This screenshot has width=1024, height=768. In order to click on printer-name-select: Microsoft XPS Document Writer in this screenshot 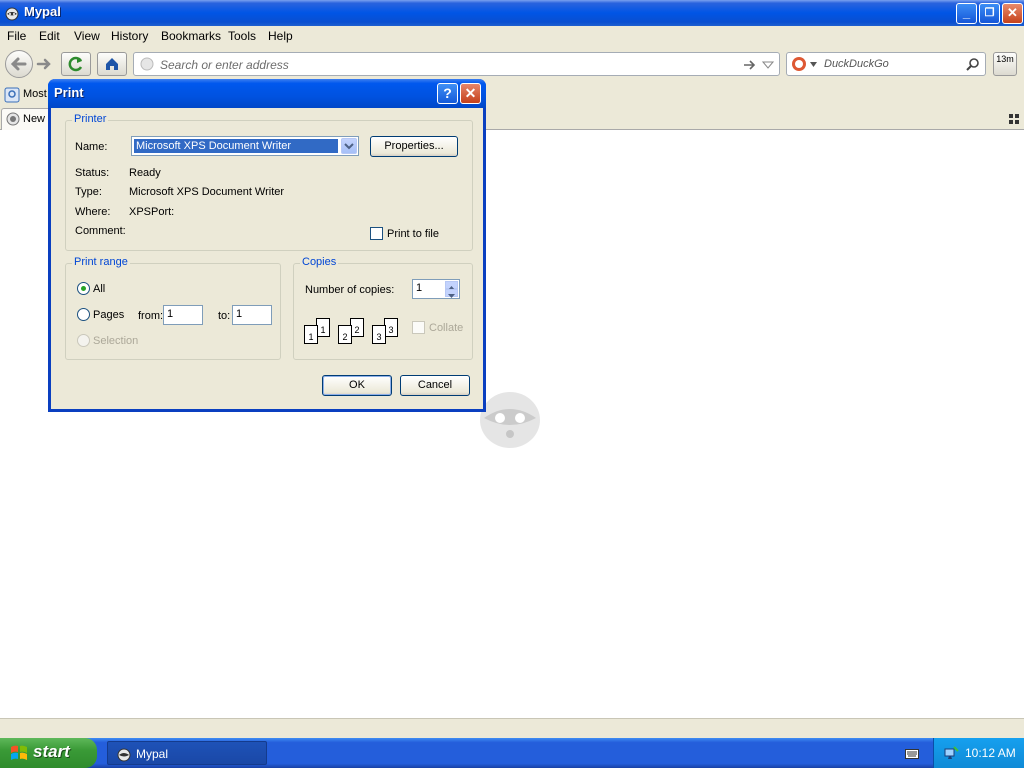, I will do `click(245, 146)`.